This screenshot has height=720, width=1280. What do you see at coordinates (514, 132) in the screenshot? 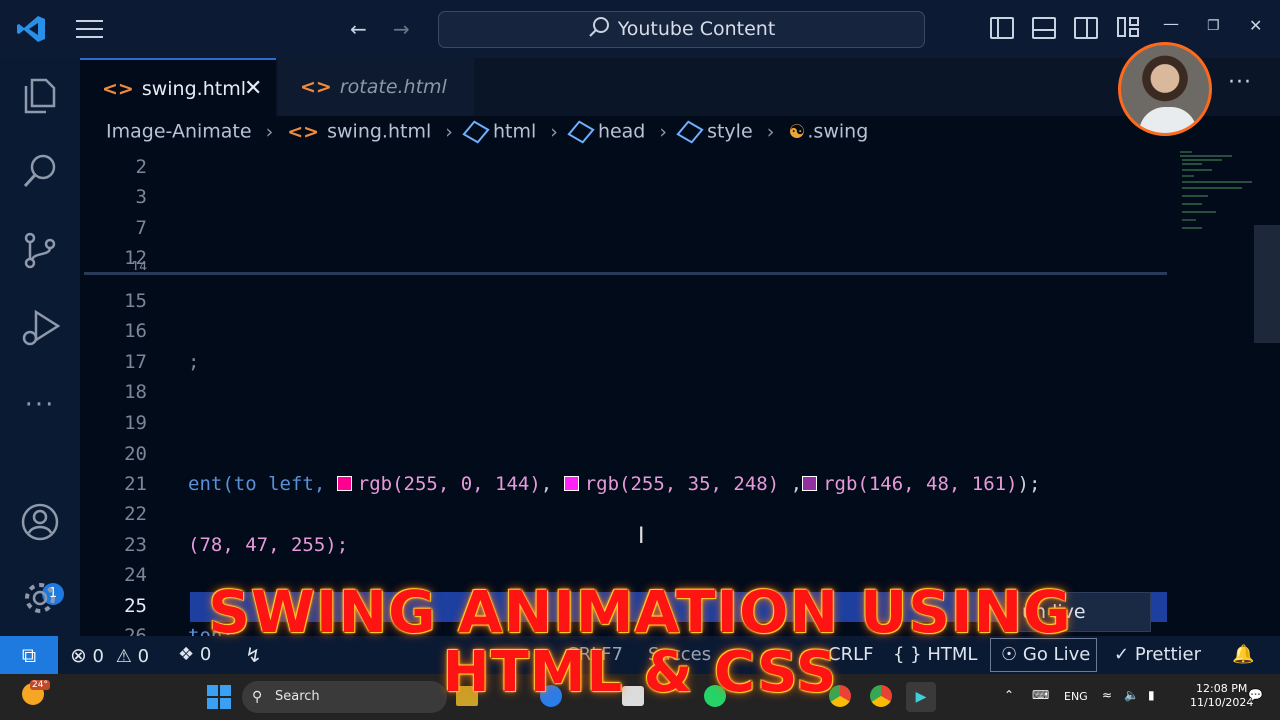
I see `breadcrumb-html: html` at bounding box center [514, 132].